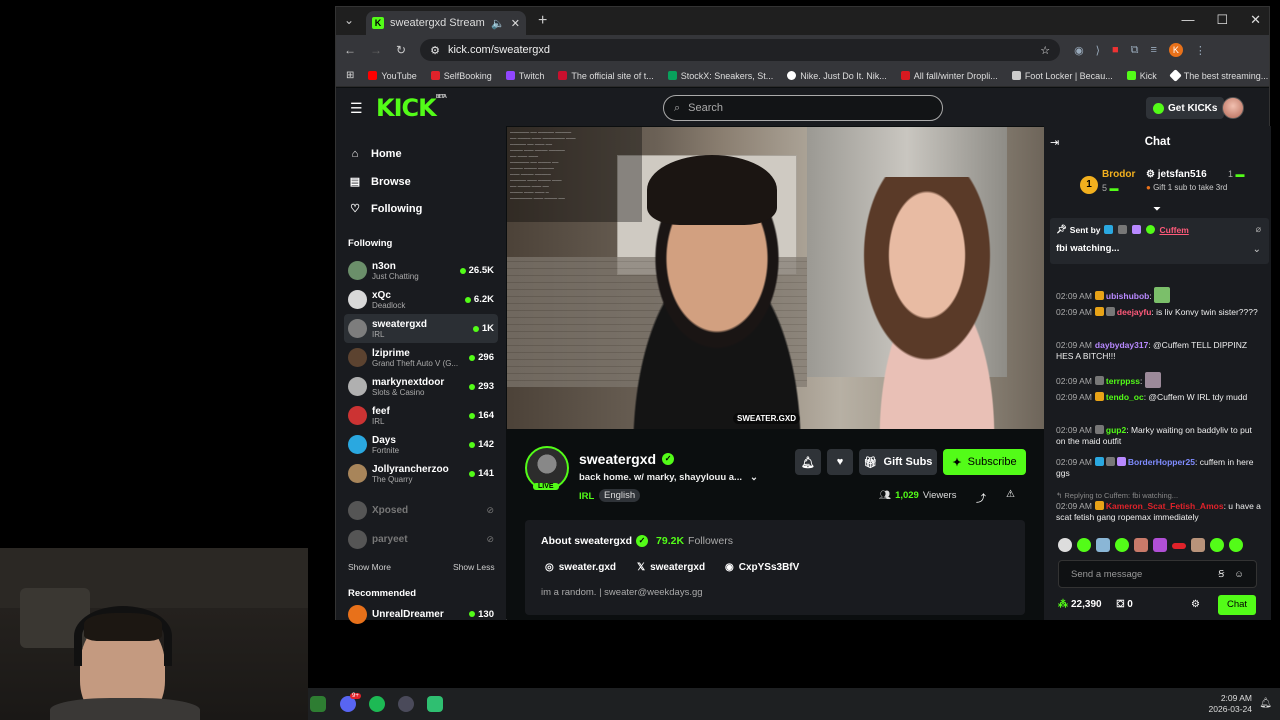 Image resolution: width=1280 pixels, height=720 pixels. What do you see at coordinates (318, 704) in the screenshot?
I see `xbox-icon` at bounding box center [318, 704].